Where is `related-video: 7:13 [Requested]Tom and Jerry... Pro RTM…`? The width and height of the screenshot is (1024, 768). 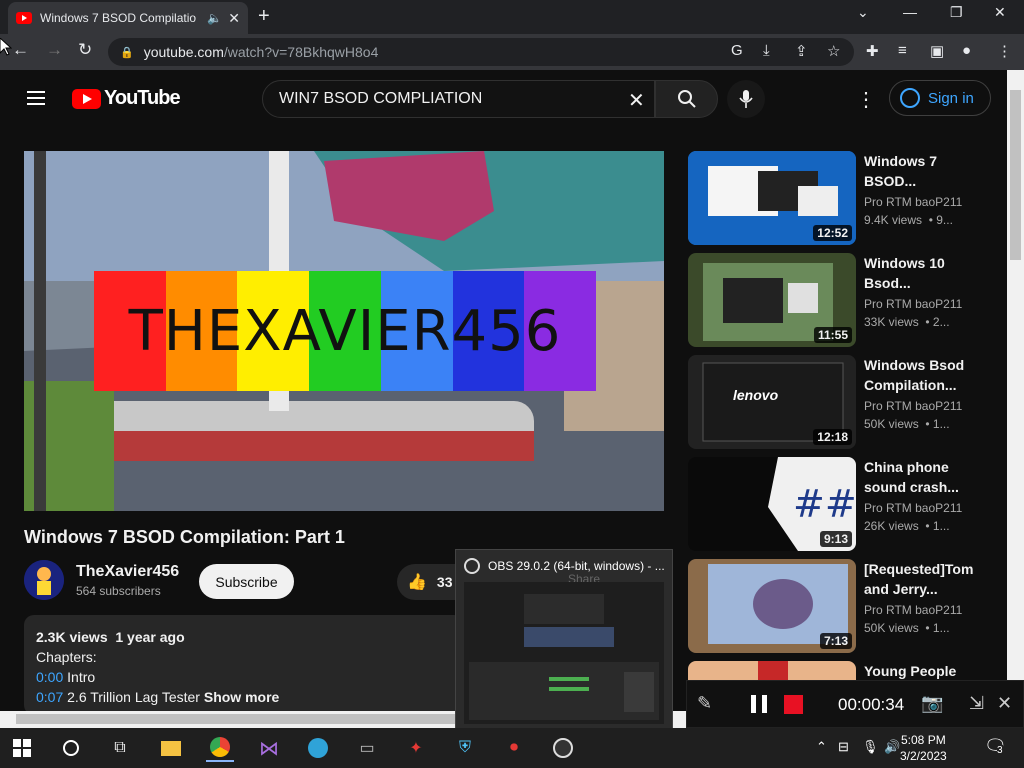
related-video: 7:13 [Requested]Tom and Jerry... Pro RTM… is located at coordinates (838, 606).